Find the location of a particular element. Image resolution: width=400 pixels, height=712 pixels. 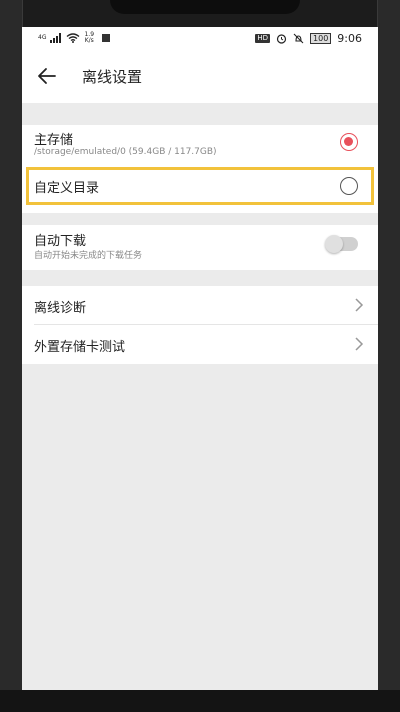

alarm-icon is located at coordinates (281, 39).